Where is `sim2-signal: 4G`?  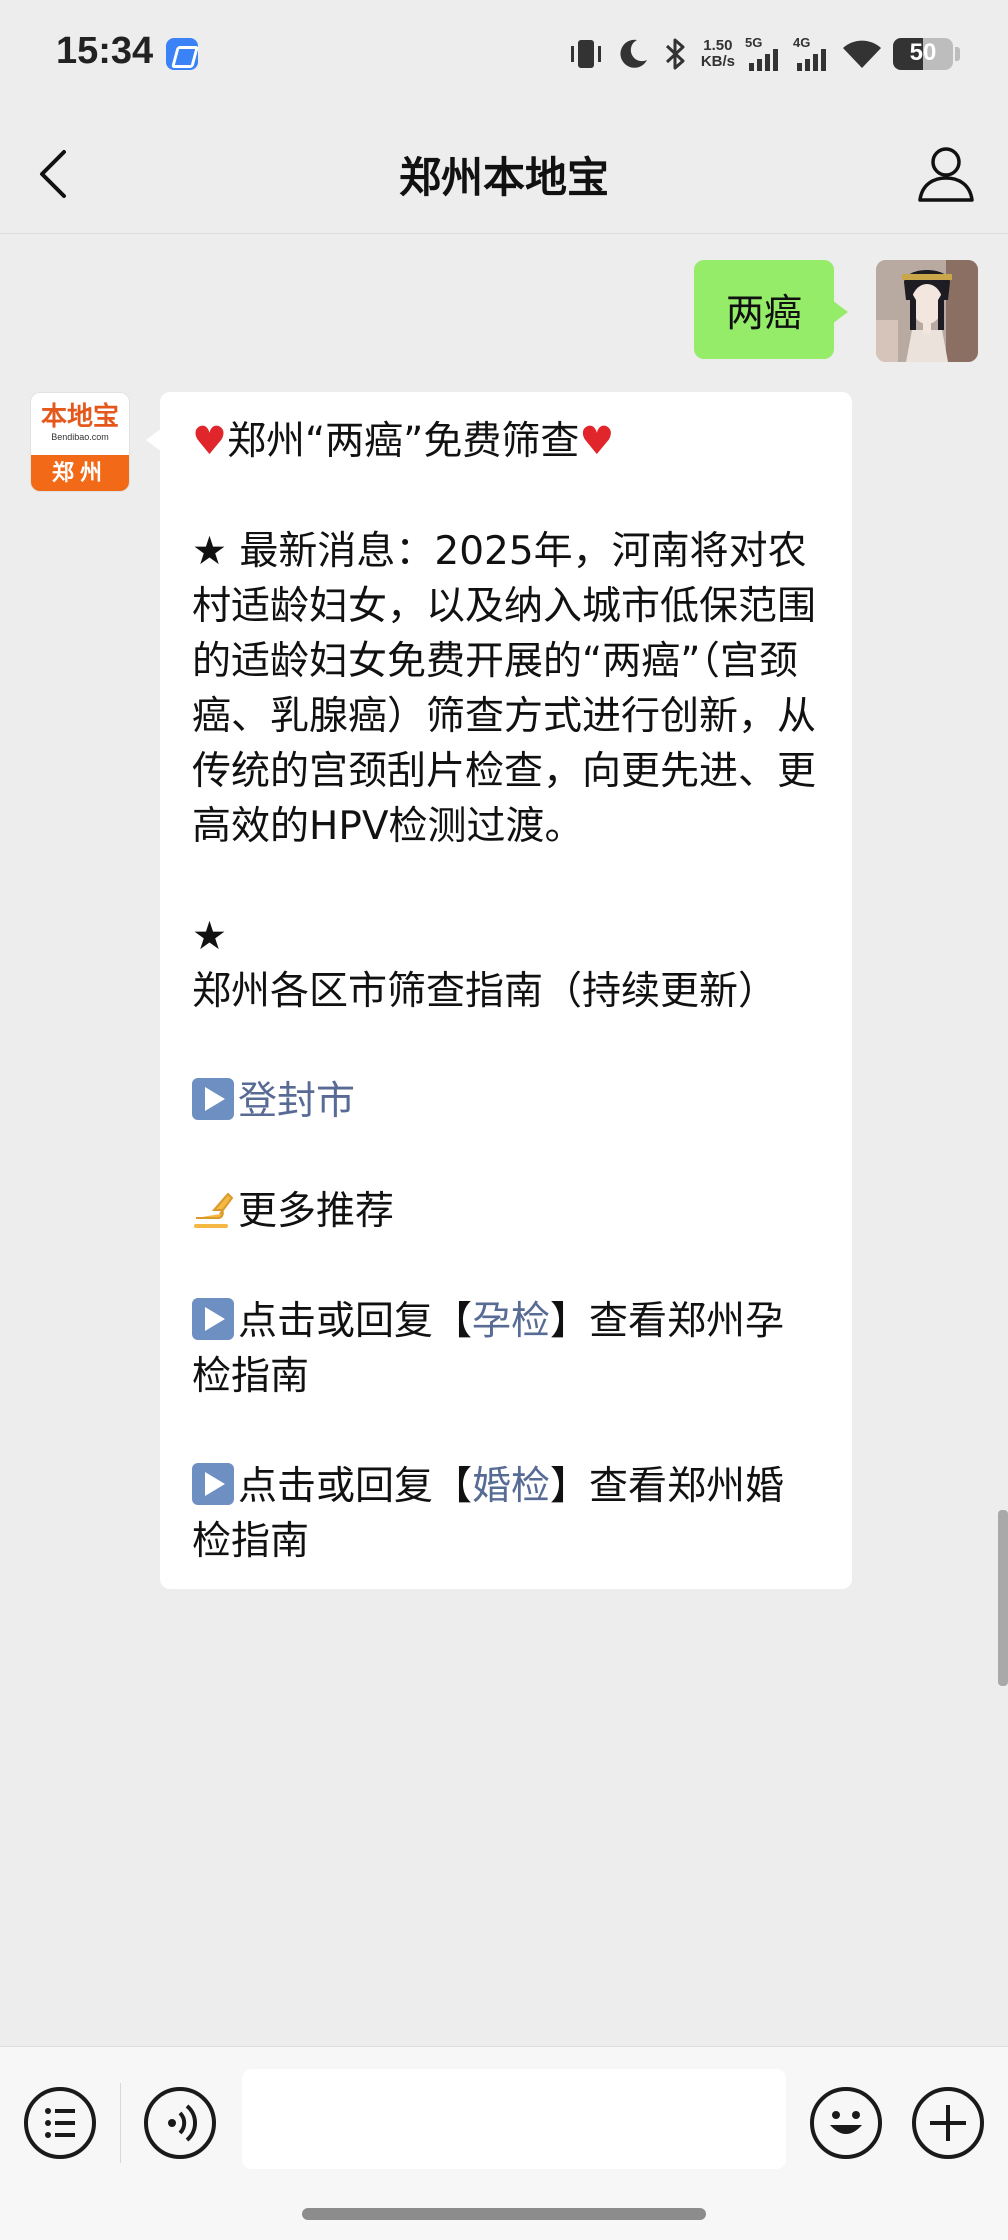 sim2-signal: 4G is located at coordinates (812, 54).